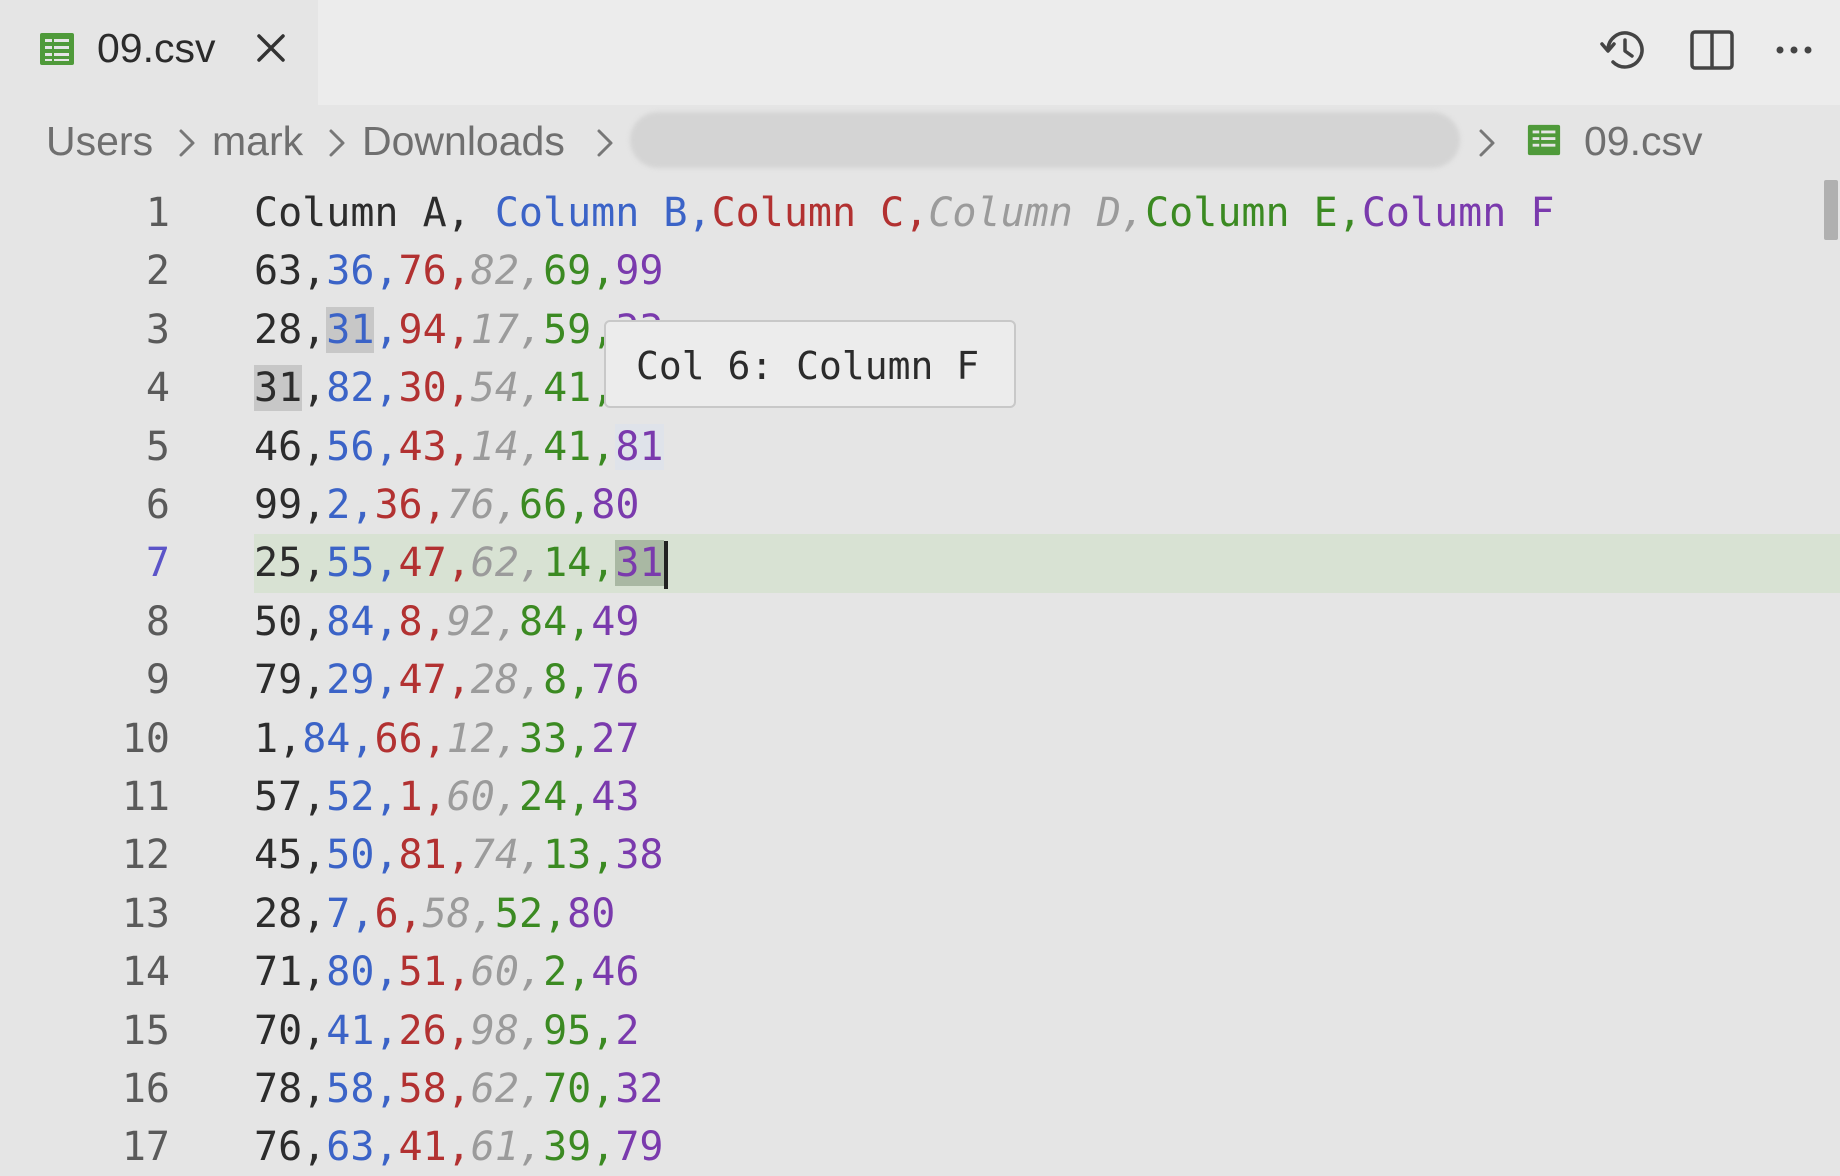 This screenshot has width=1840, height=1176. Describe the element at coordinates (271, 48) in the screenshot. I see `close-icon` at that location.